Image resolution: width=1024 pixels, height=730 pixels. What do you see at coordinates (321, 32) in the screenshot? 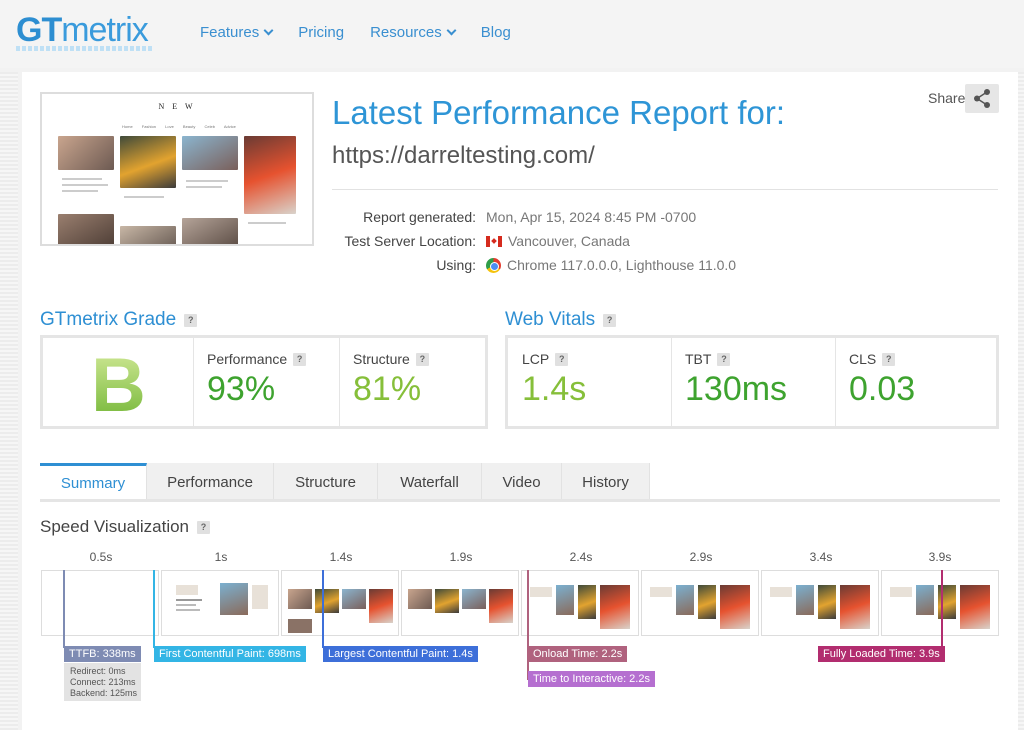
I see `nav-pricing: Pricing` at bounding box center [321, 32].